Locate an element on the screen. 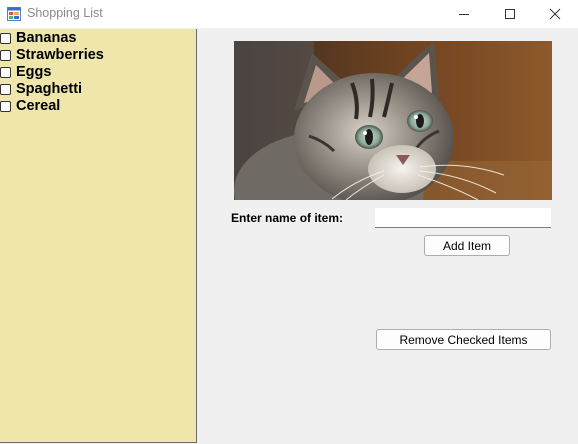 The image size is (578, 444). minimize-button is located at coordinates (464, 14).